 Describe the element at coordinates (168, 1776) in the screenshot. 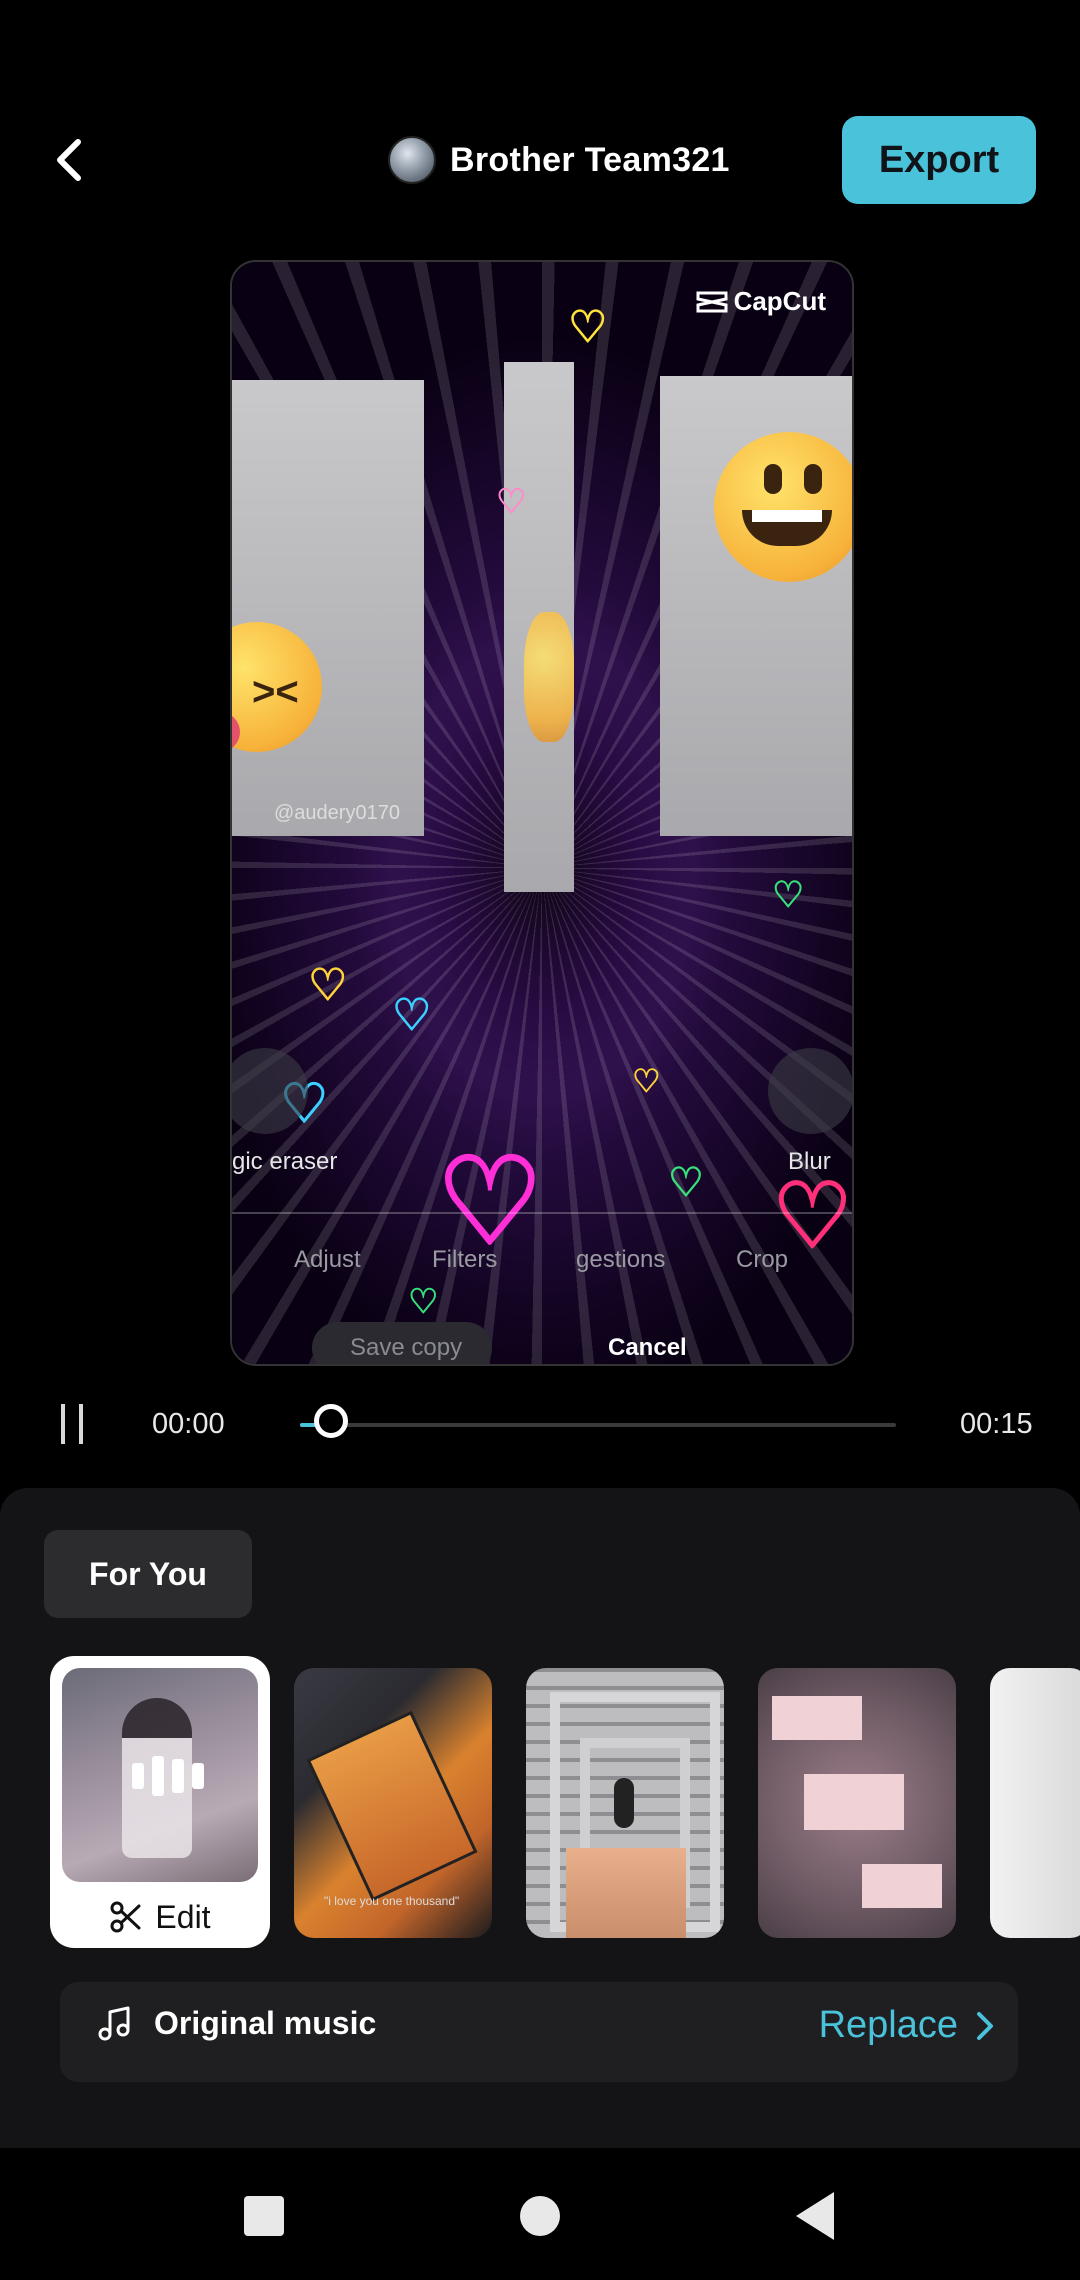

I see `audio-wave-icon` at that location.